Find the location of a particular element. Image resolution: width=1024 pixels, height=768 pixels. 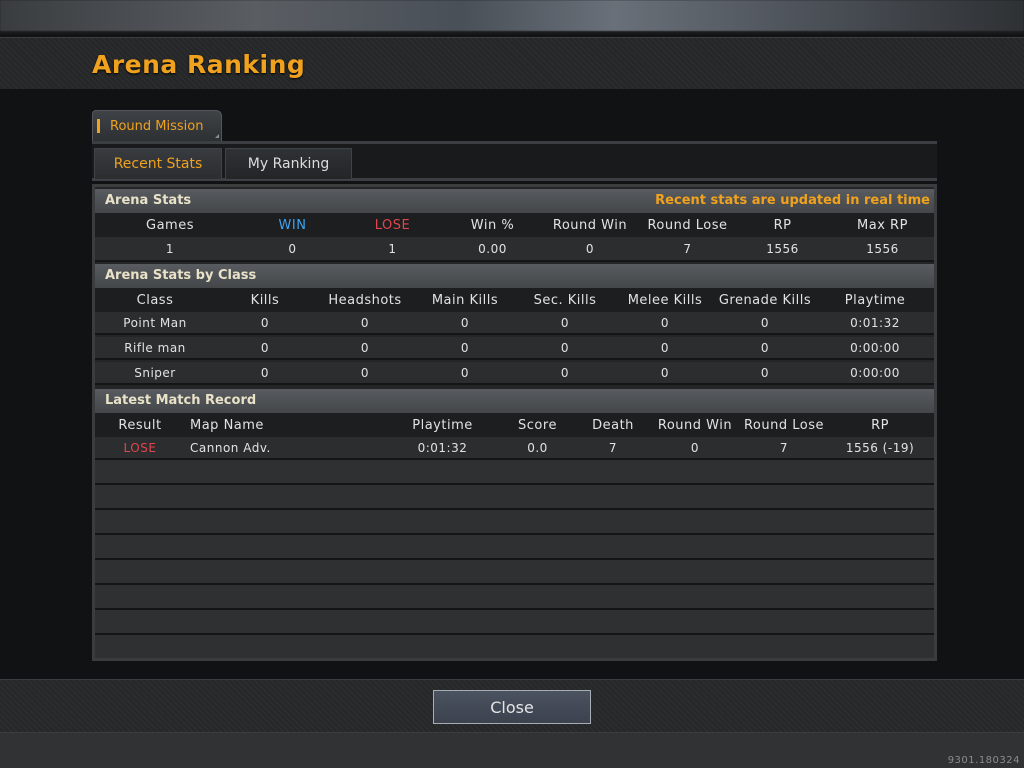

lose-value: 1 is located at coordinates (392, 248).